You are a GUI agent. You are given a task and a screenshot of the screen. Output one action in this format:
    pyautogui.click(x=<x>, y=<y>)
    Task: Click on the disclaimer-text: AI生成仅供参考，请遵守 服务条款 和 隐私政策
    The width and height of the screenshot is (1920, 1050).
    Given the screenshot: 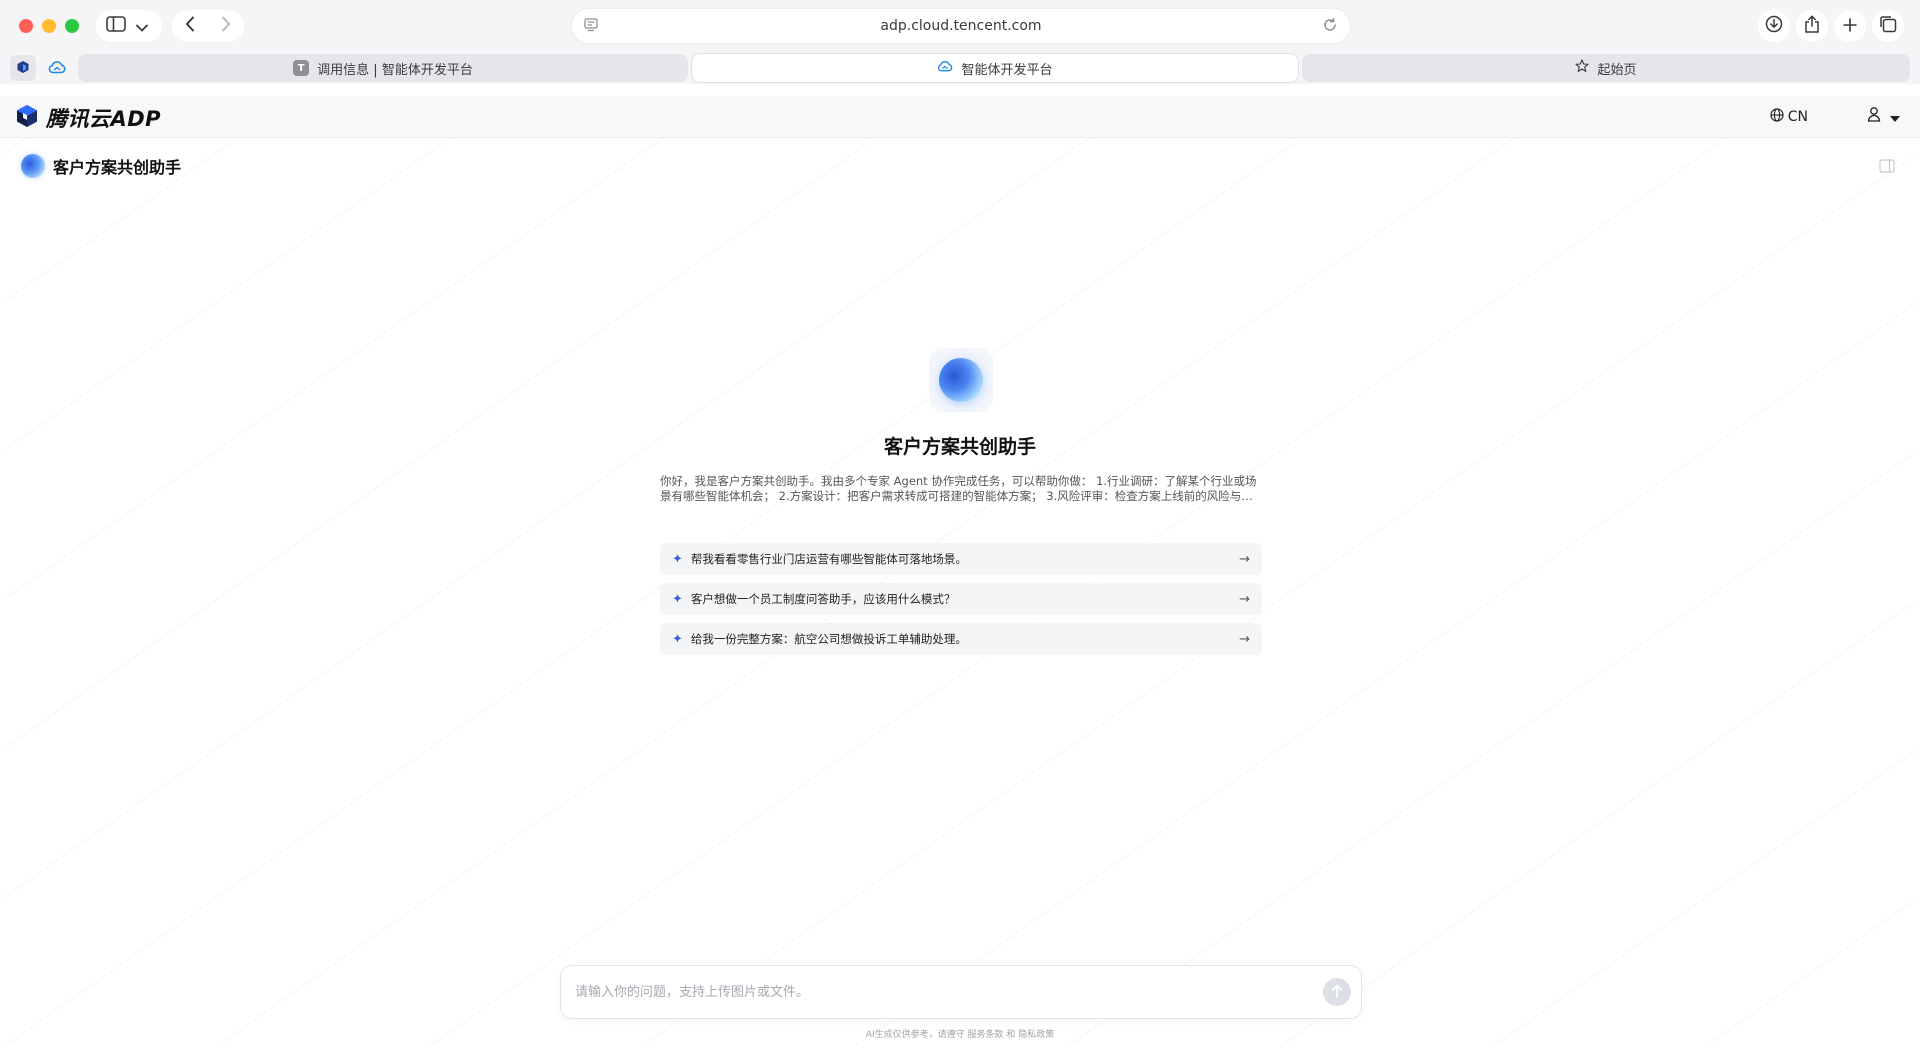 What is the action you would take?
    pyautogui.click(x=960, y=1035)
    